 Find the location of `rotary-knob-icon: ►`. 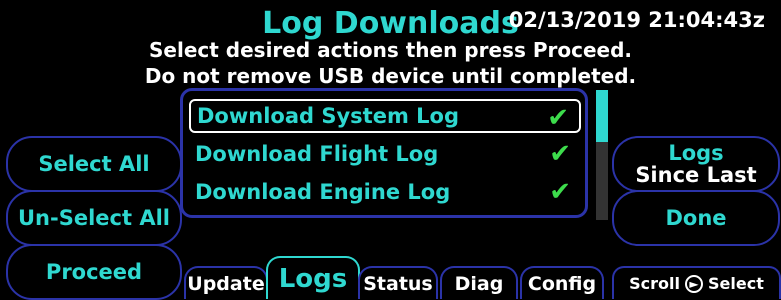

rotary-knob-icon: ► is located at coordinates (694, 283).